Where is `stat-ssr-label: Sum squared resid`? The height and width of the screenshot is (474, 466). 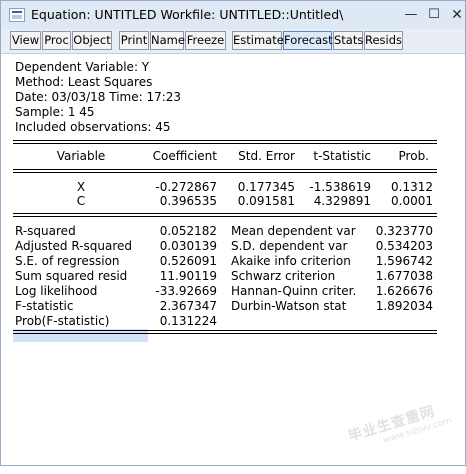
stat-ssr-label: Sum squared resid is located at coordinates (71, 276).